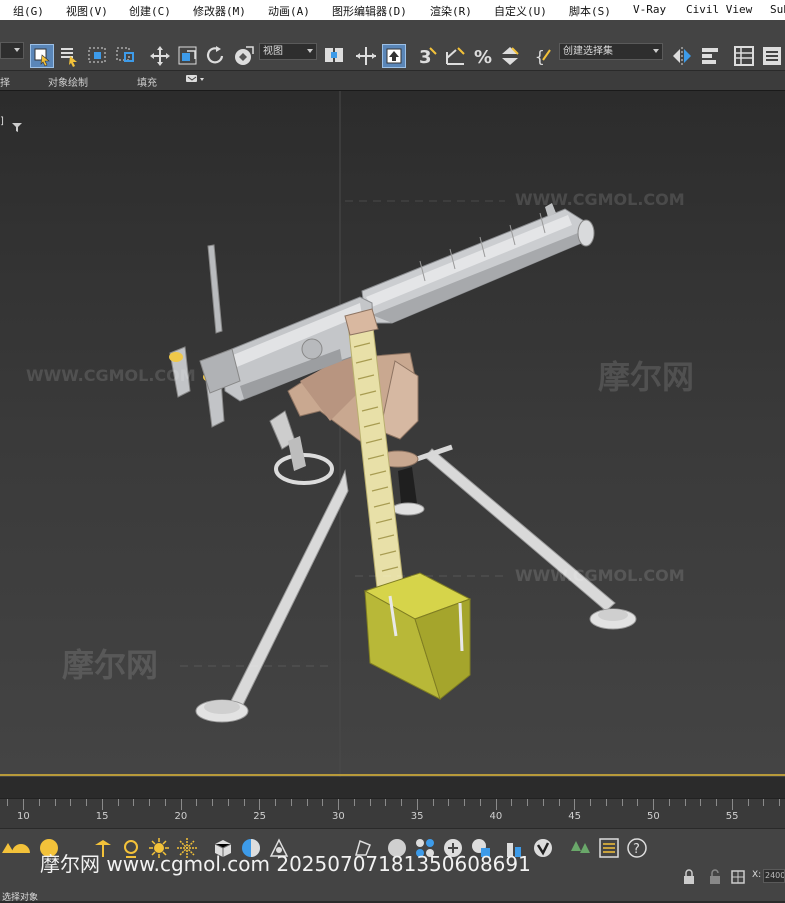 This screenshot has height=903, width=785. What do you see at coordinates (719, 9) in the screenshot?
I see `menu-civil-view: Civil View` at bounding box center [719, 9].